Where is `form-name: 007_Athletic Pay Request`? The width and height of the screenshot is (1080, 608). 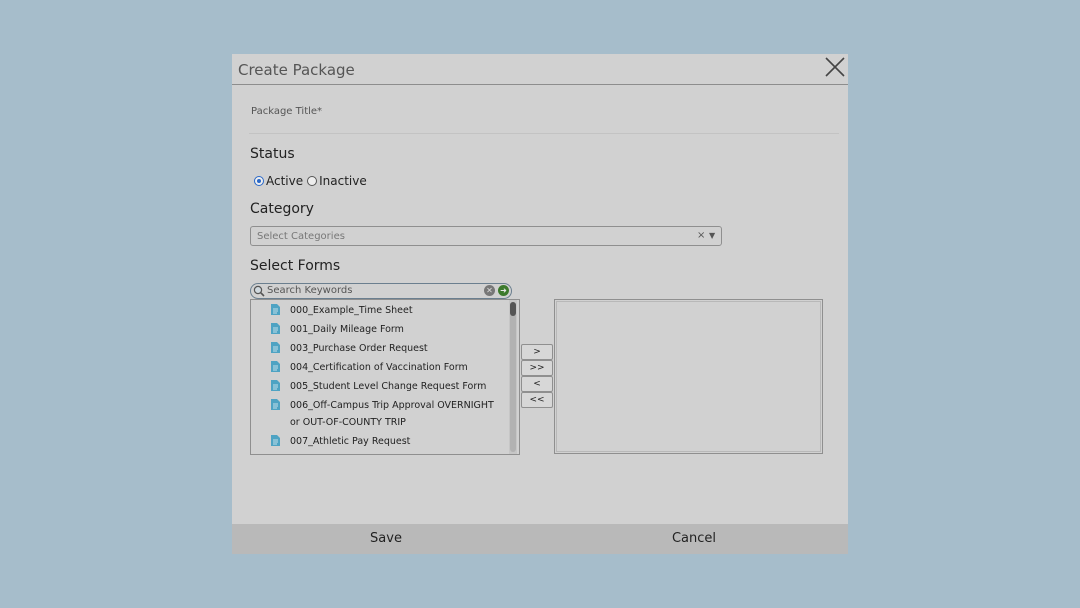 form-name: 007_Athletic Pay Request is located at coordinates (350, 441).